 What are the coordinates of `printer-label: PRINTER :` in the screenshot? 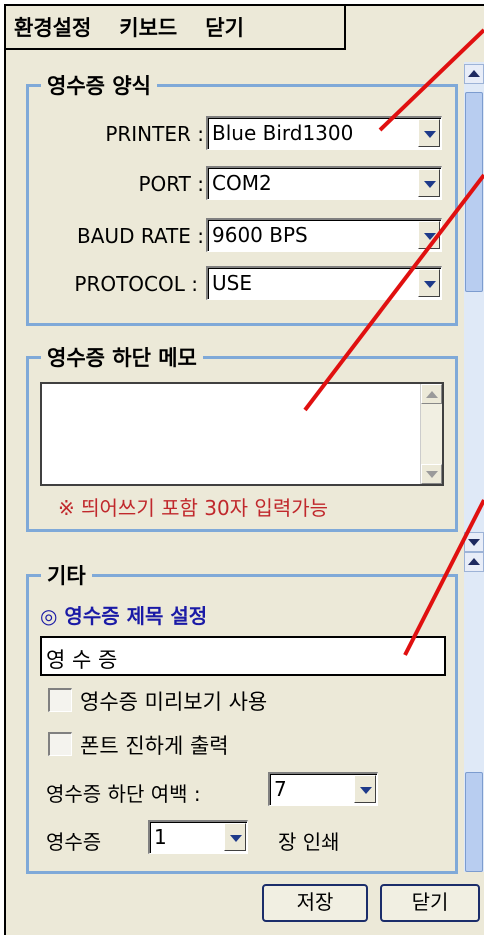 It's located at (154, 134).